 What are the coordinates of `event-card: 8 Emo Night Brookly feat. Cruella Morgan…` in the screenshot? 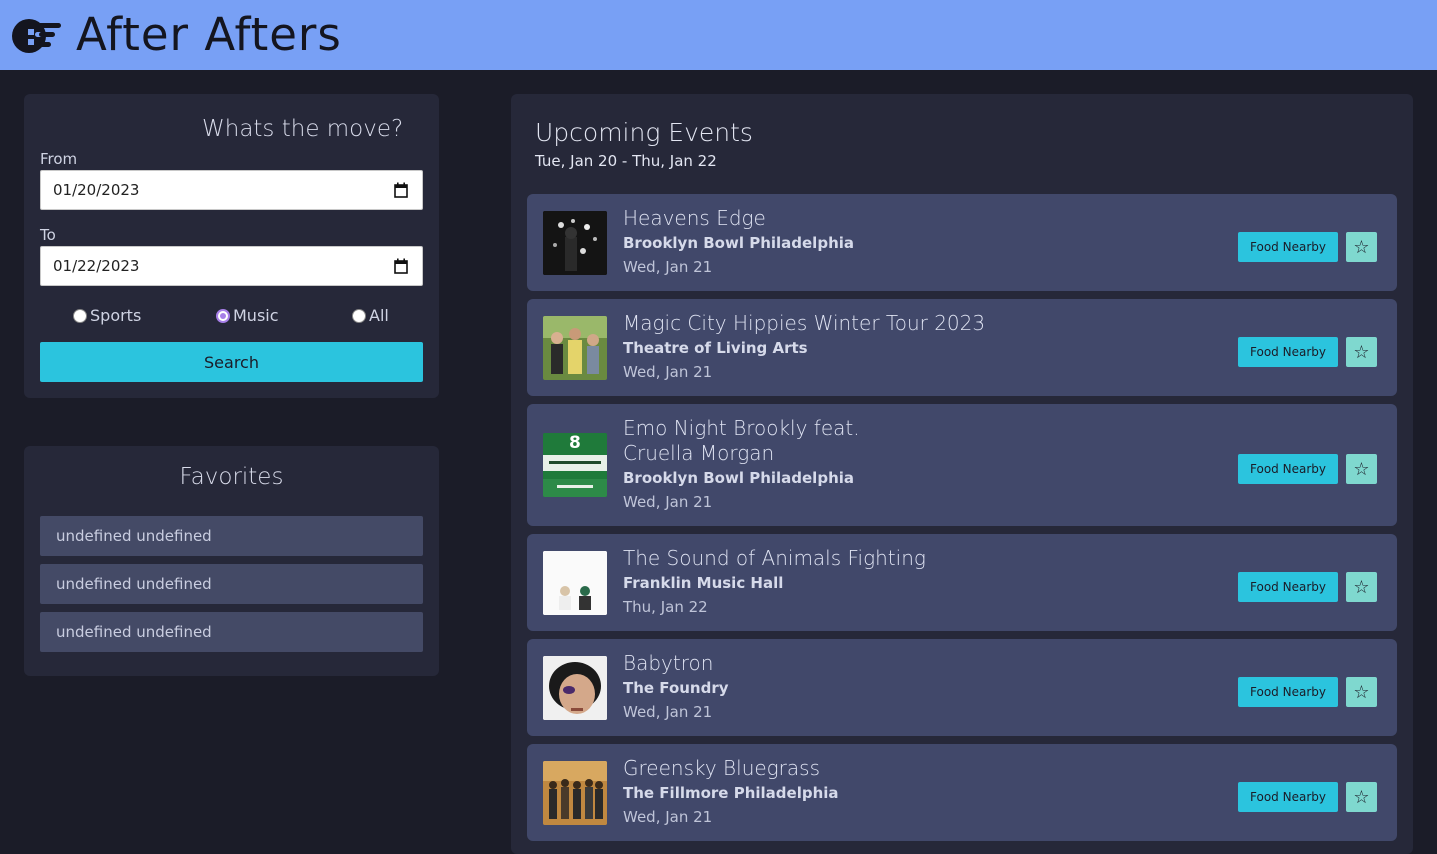 It's located at (962, 465).